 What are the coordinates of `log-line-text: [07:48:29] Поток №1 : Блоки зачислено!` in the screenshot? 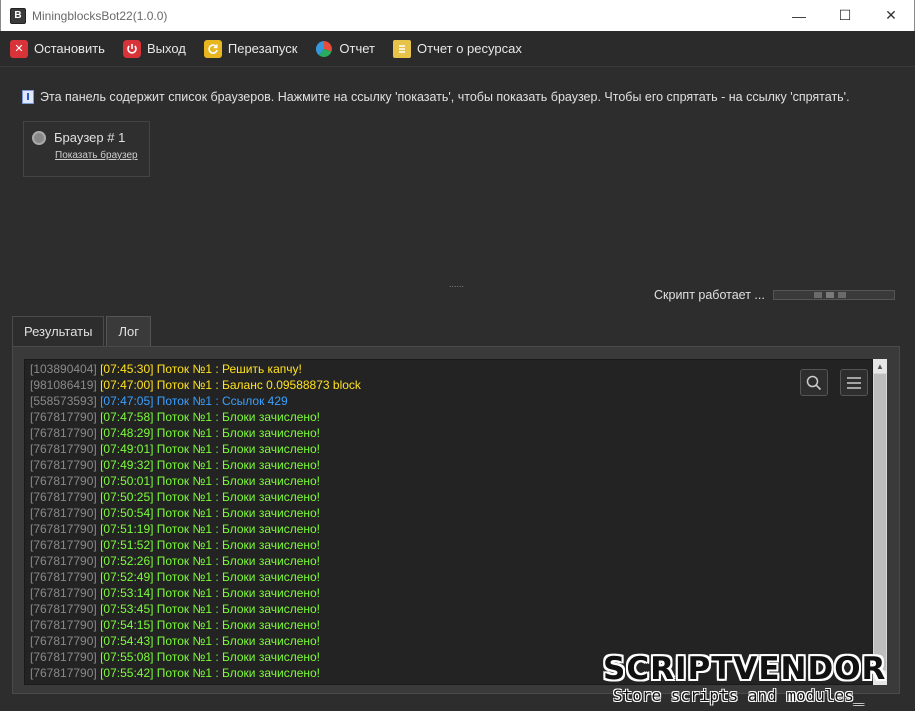 It's located at (210, 433).